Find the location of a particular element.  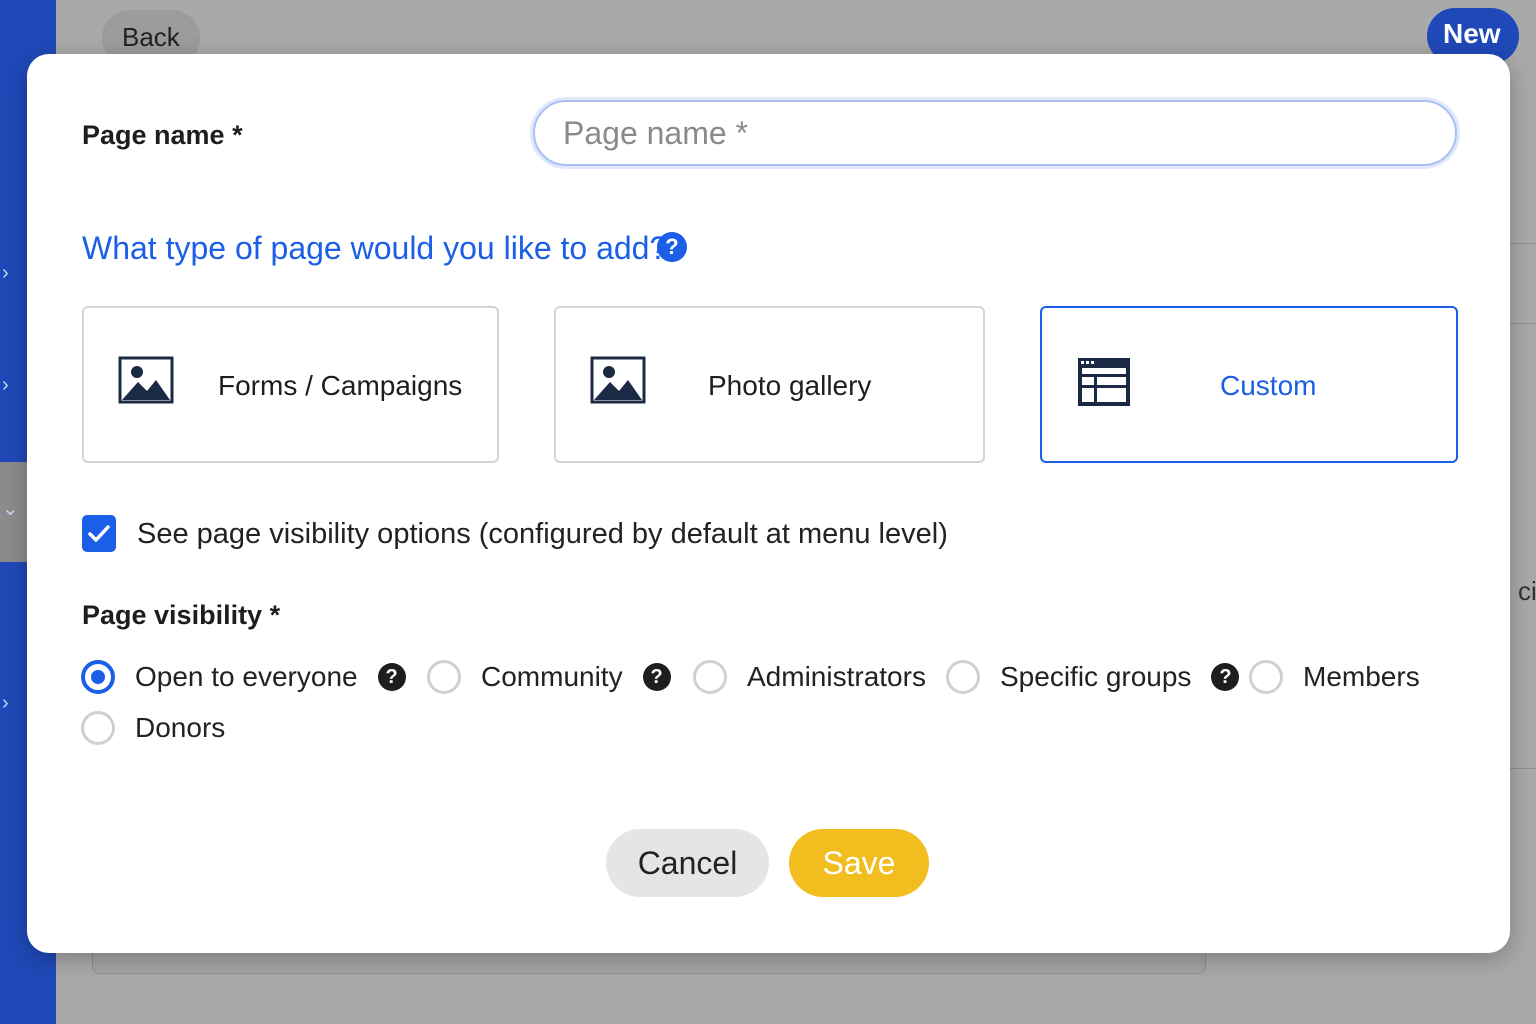

page-type-custom: Custom is located at coordinates (1249, 384).